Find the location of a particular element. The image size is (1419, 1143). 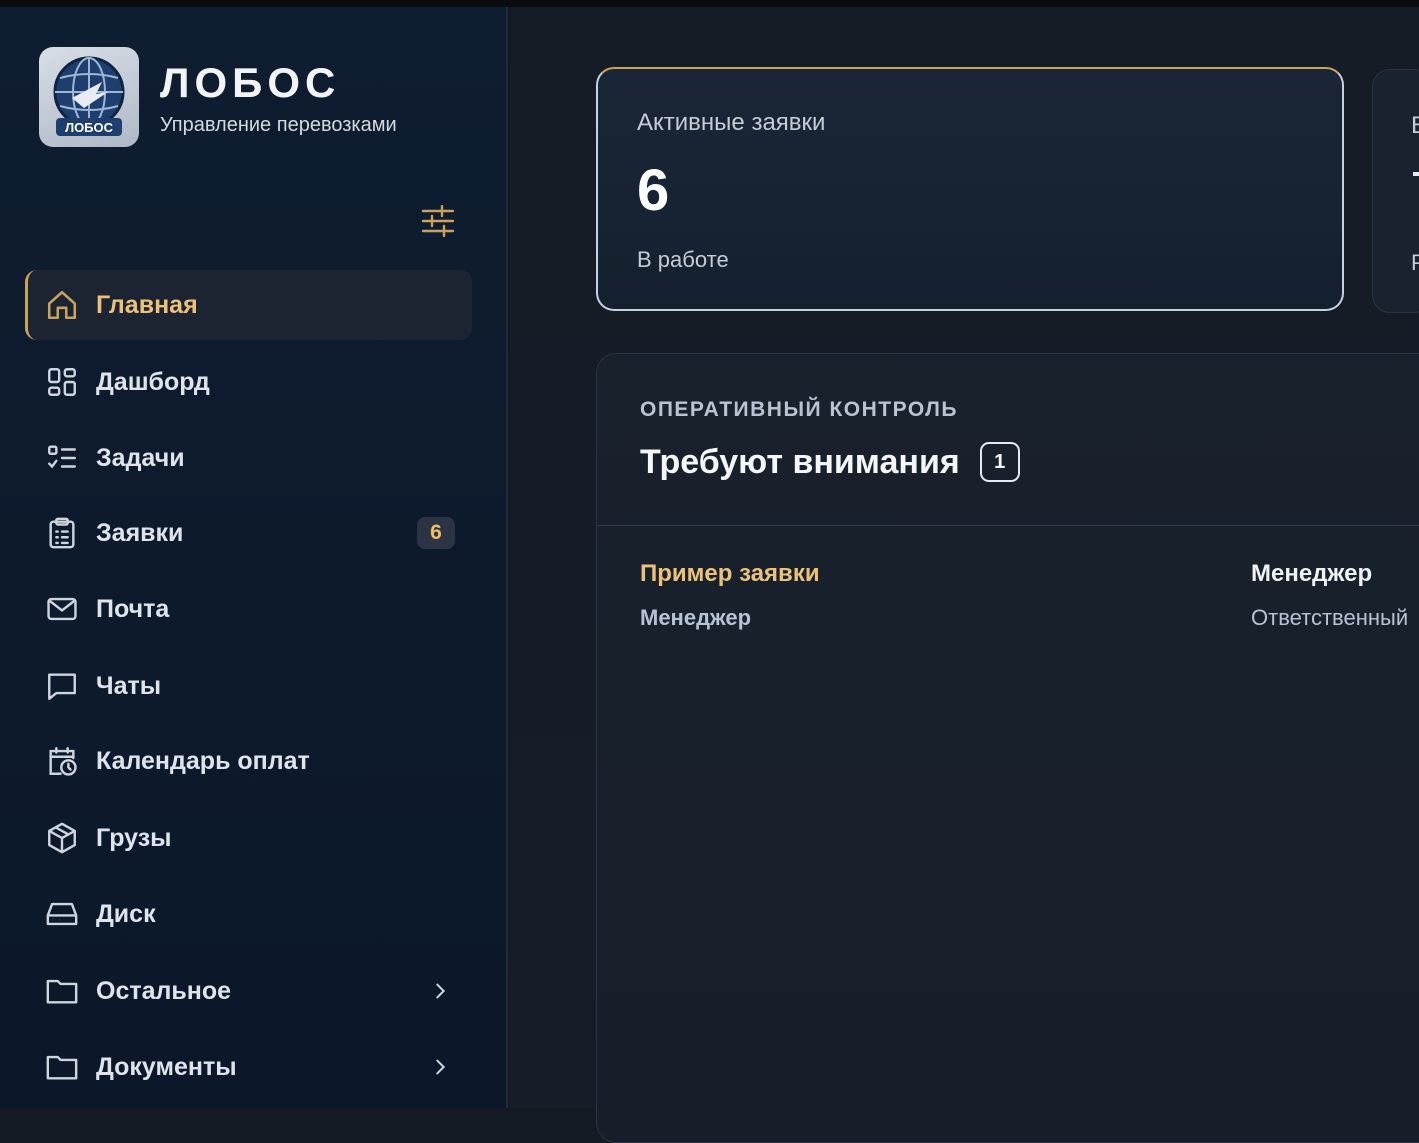

sidebar-item-label: Календарь оплат is located at coordinates (203, 760).